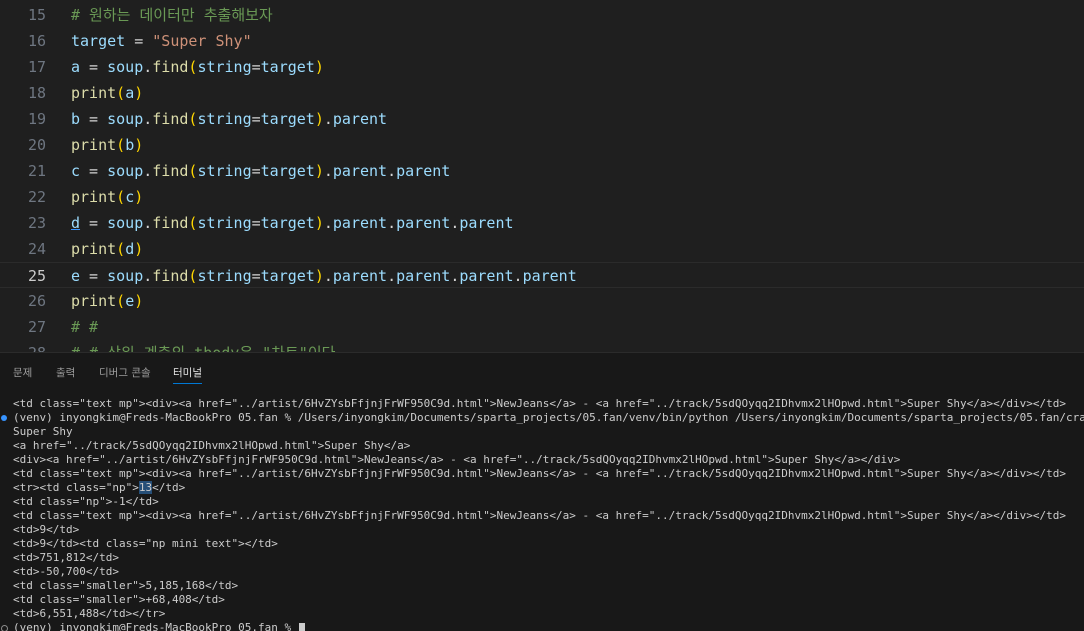 The width and height of the screenshot is (1084, 631). What do you see at coordinates (542, 301) in the screenshot?
I see `code-line: 26print(e)` at bounding box center [542, 301].